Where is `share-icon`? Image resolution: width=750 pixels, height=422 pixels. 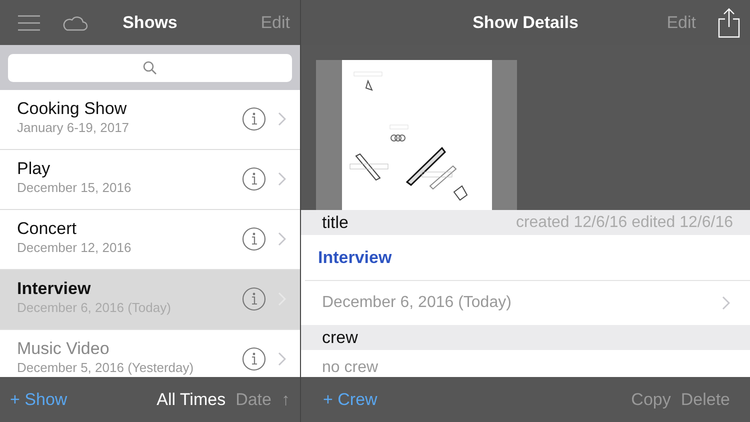 share-icon is located at coordinates (729, 23).